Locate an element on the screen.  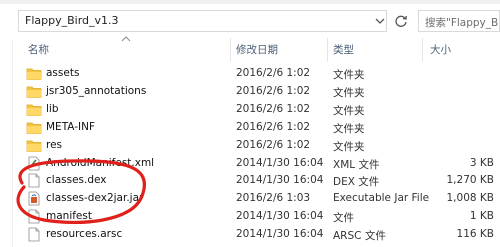
file-name: resources.arsc is located at coordinates (84, 234).